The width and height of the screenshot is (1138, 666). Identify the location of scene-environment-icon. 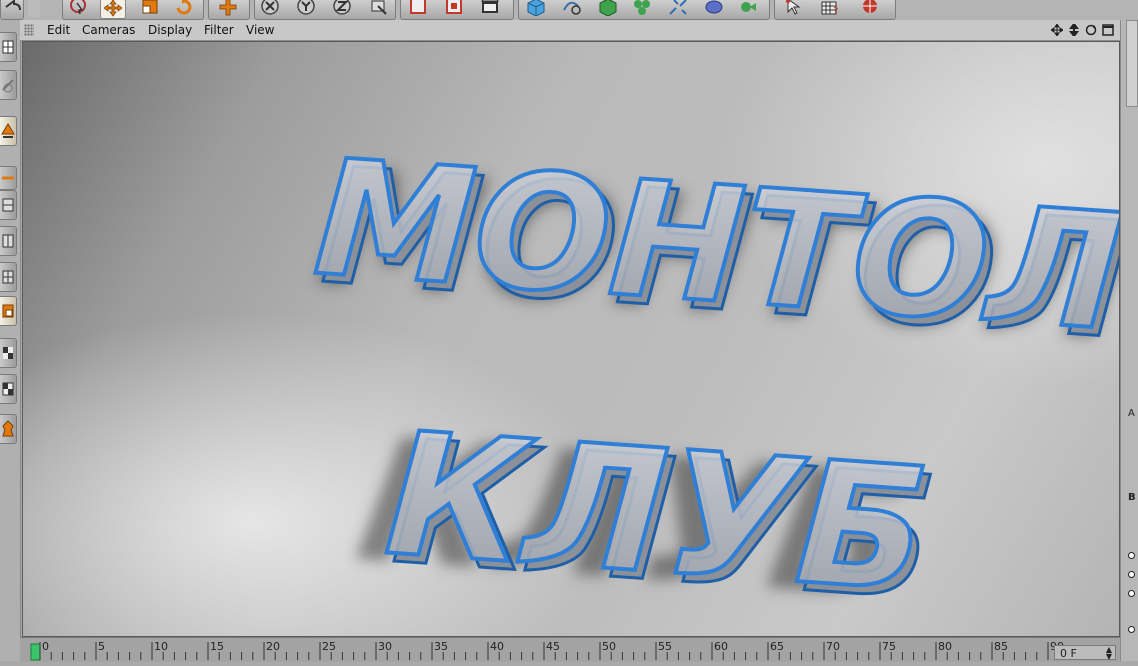
(714, 8).